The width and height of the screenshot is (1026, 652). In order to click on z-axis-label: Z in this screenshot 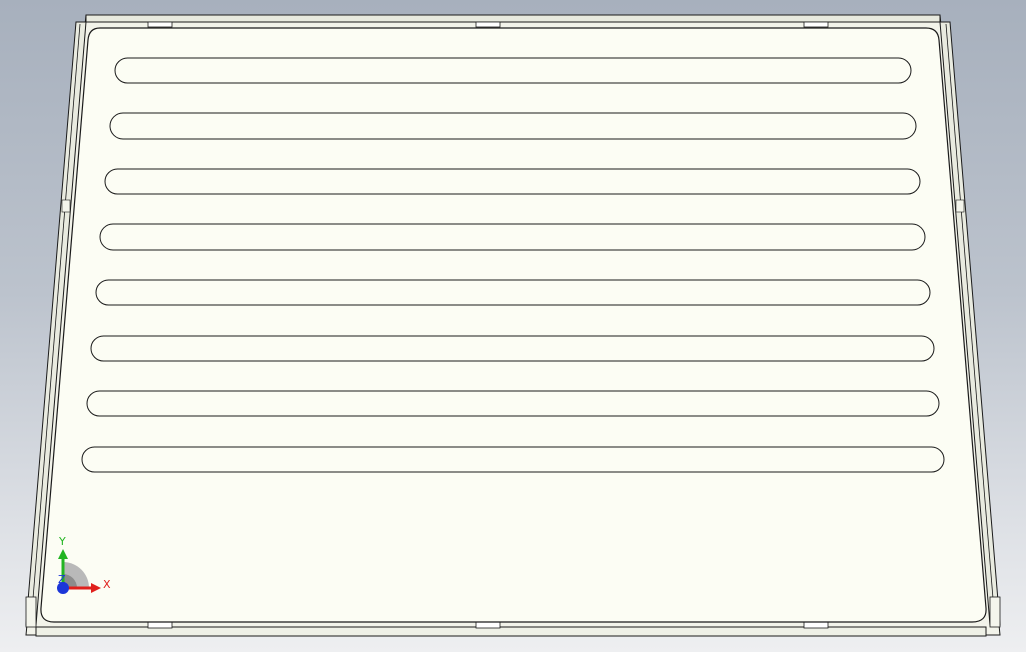, I will do `click(62, 579)`.